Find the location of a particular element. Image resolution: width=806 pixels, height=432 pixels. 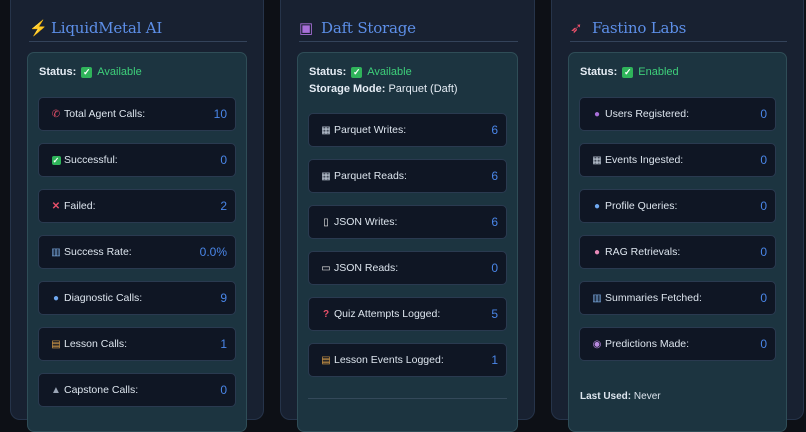

stat-row-lesson-calls: ▤ Lesson Calls: 1 is located at coordinates (137, 344).